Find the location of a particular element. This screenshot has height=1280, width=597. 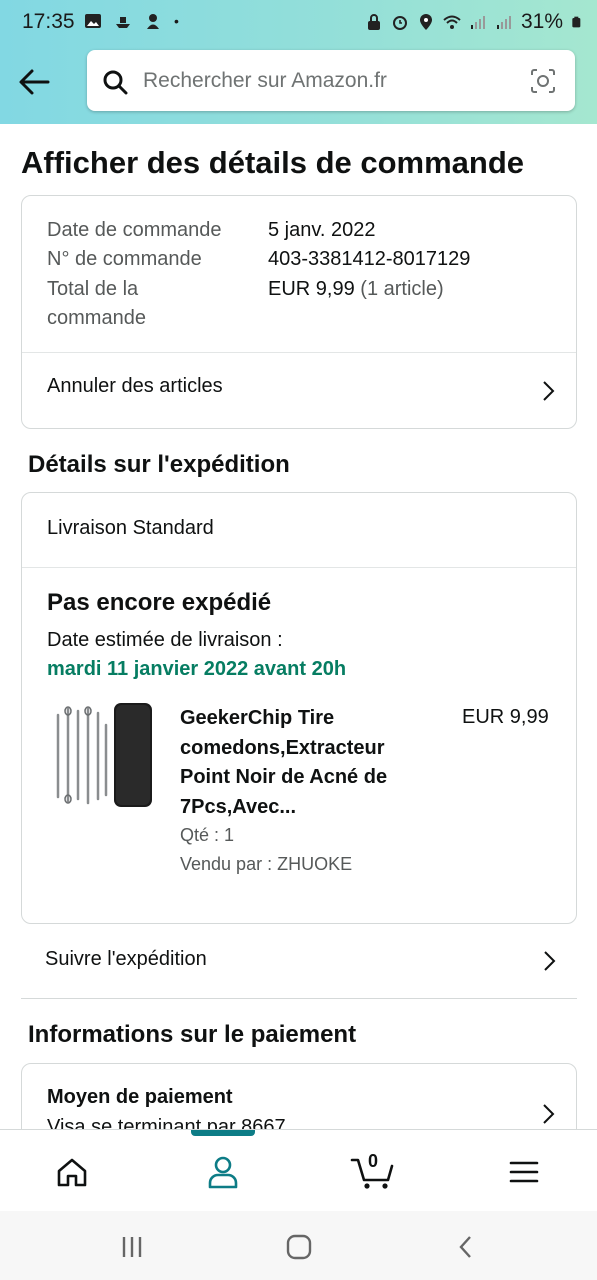

order-total-items: (1 article) is located at coordinates (402, 289).